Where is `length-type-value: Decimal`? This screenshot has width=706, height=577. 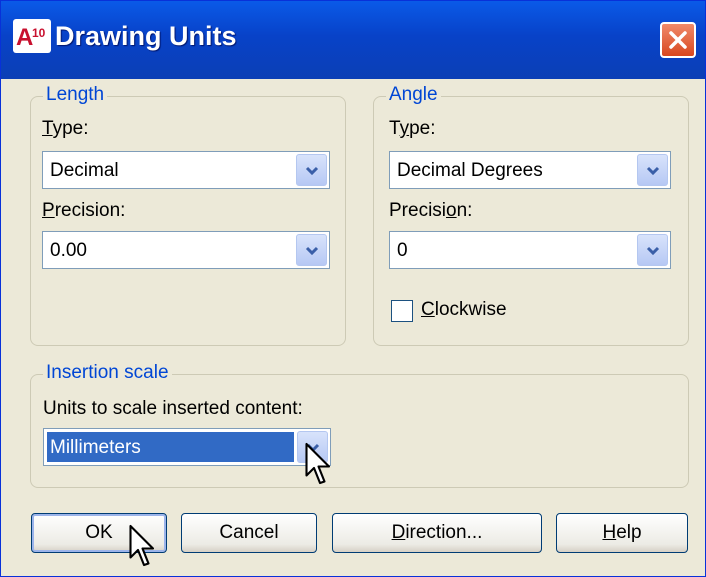
length-type-value: Decimal is located at coordinates (84, 170).